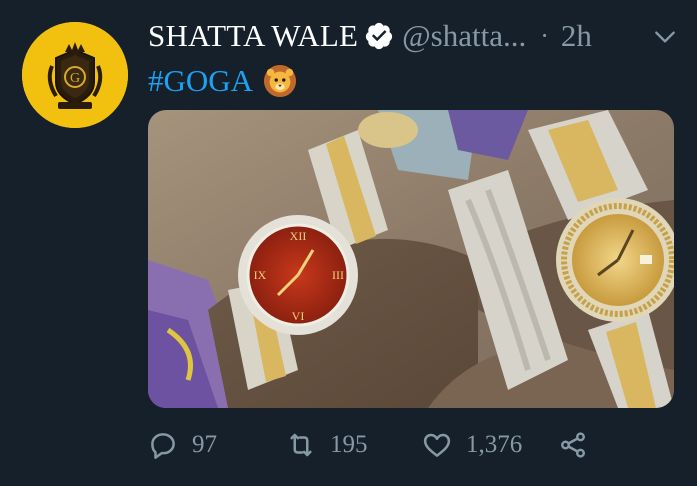 Image resolution: width=697 pixels, height=486 pixels. Describe the element at coordinates (253, 36) in the screenshot. I see `author-display-name: SHATTA WALE` at that location.